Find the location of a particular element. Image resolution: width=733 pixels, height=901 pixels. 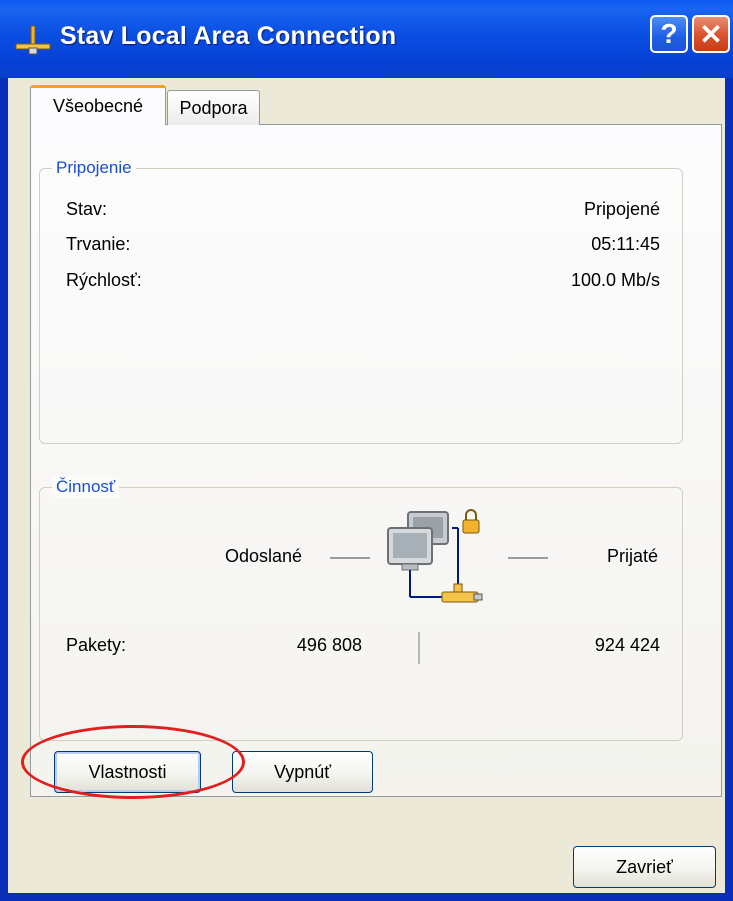

network-connection-icon is located at coordinates (33, 40).